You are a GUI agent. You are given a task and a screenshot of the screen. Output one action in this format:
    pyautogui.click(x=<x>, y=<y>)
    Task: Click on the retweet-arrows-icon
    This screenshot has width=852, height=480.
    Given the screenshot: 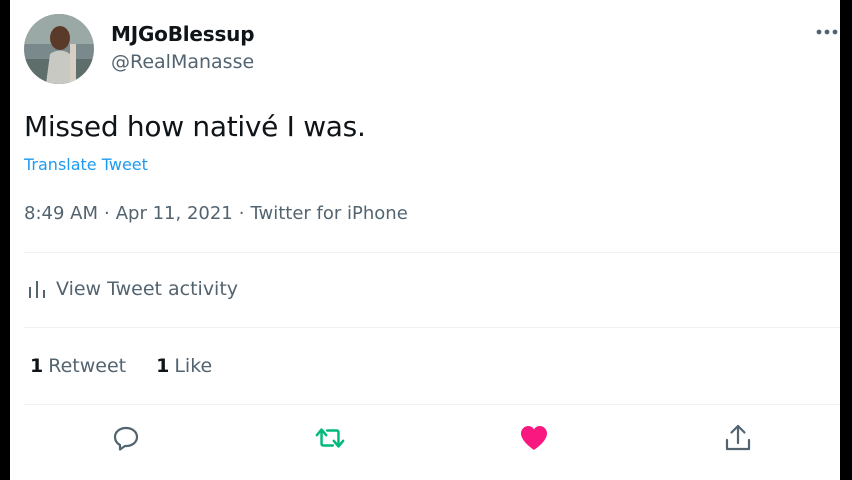 What is the action you would take?
    pyautogui.click(x=330, y=438)
    